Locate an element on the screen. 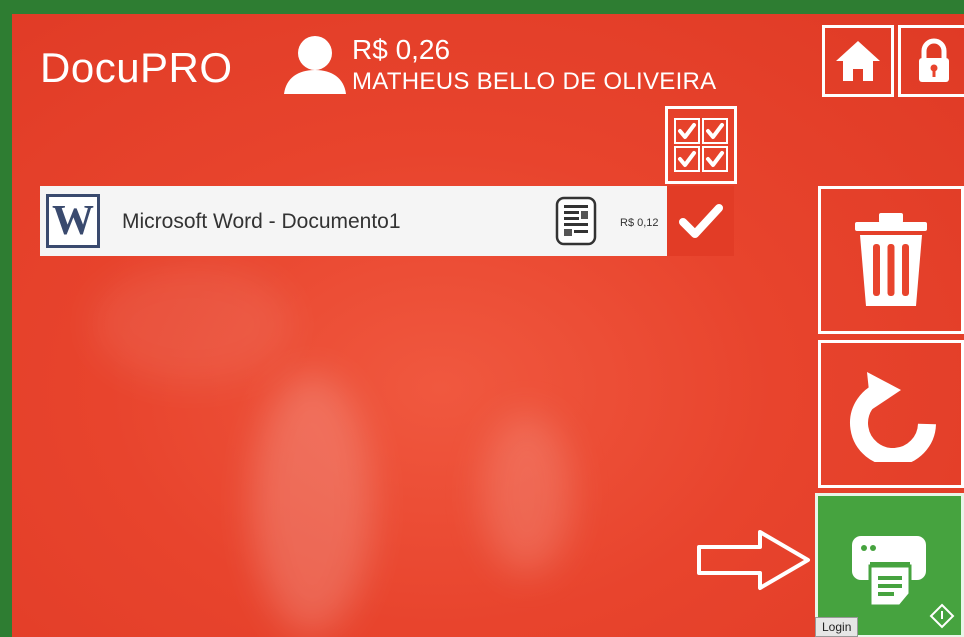  home-button is located at coordinates (858, 61).